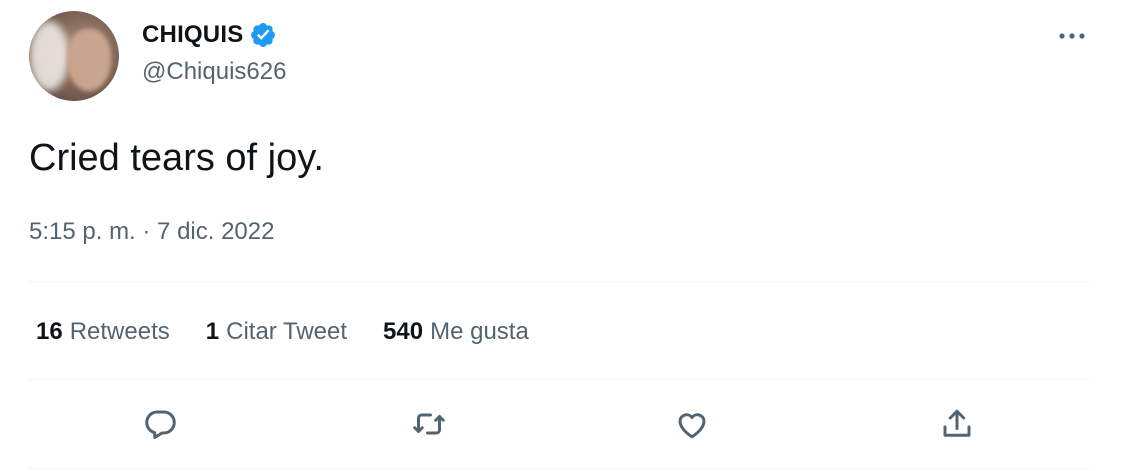 This screenshot has width=1126, height=471. I want to click on heart-icon, so click(692, 426).